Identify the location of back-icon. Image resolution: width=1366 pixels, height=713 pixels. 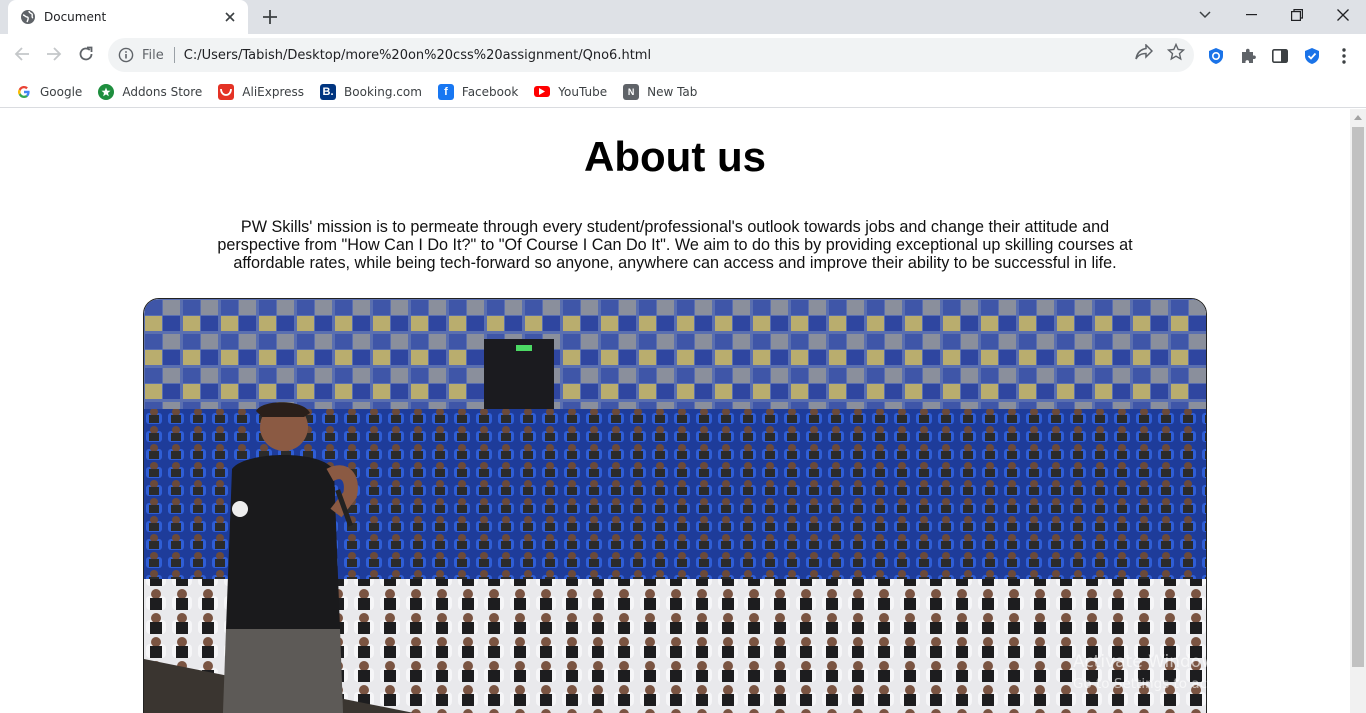
(22, 54).